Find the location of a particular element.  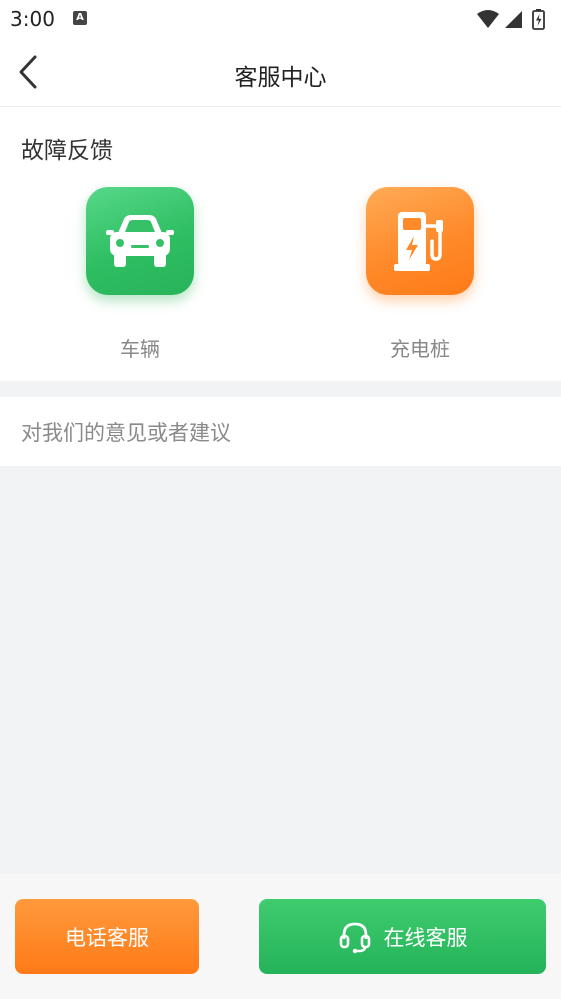

charging-pile-icon is located at coordinates (418, 241).